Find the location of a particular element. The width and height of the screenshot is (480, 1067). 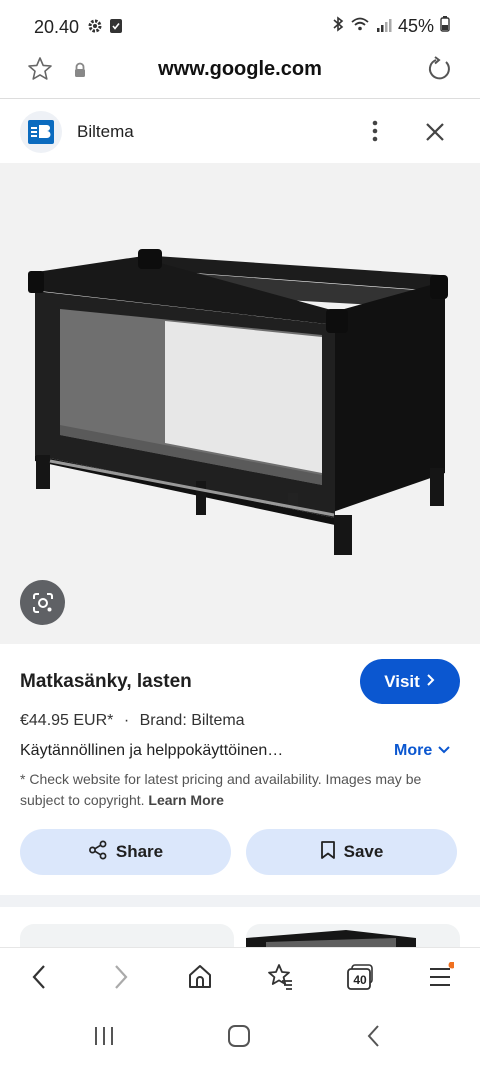

site-logo is located at coordinates (41, 132).